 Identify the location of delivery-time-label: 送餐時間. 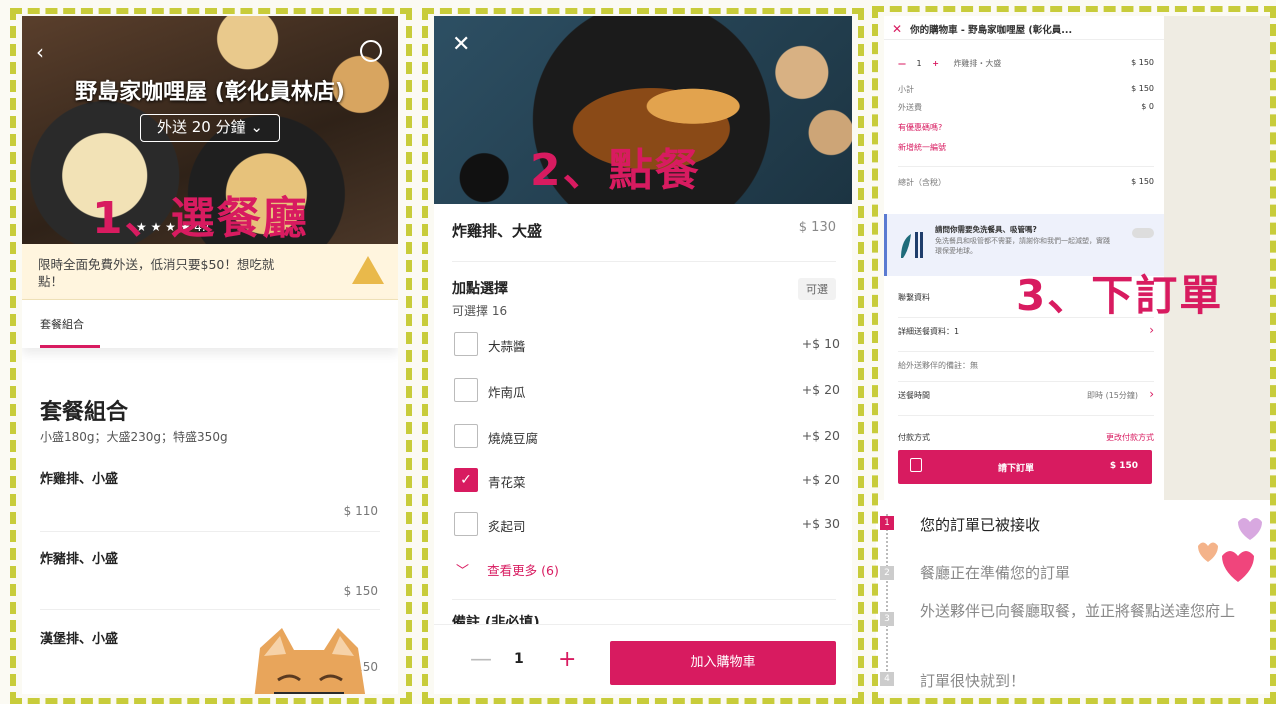
(914, 395).